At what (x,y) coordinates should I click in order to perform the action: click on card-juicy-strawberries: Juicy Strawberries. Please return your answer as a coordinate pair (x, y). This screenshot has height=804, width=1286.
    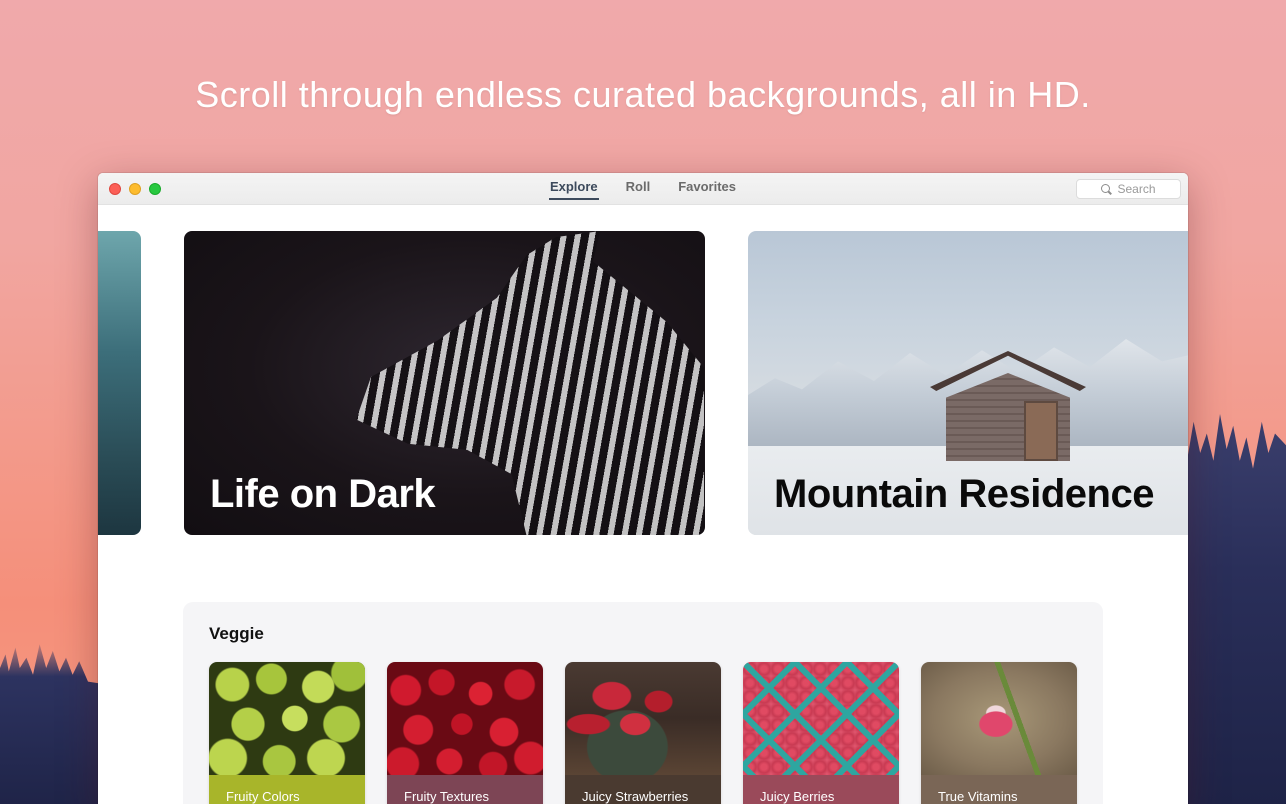
    Looking at the image, I should click on (643, 733).